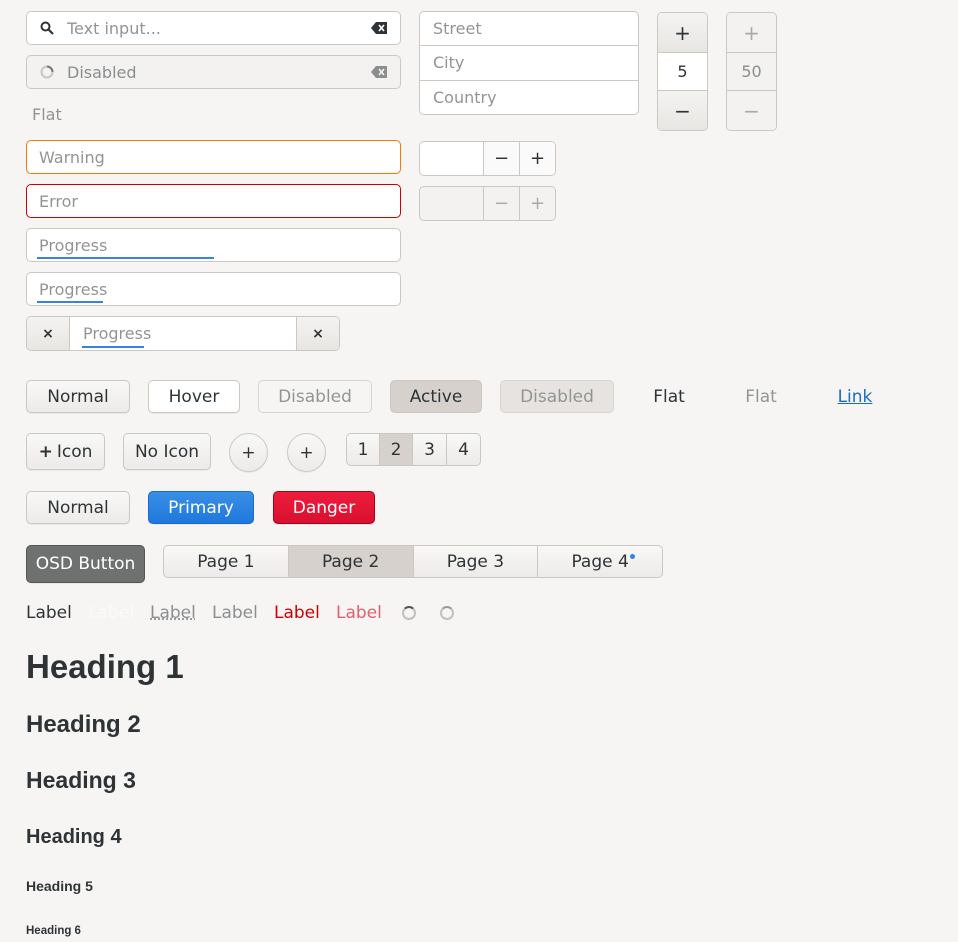  What do you see at coordinates (53, 931) in the screenshot?
I see `heading-6: Heading 6` at bounding box center [53, 931].